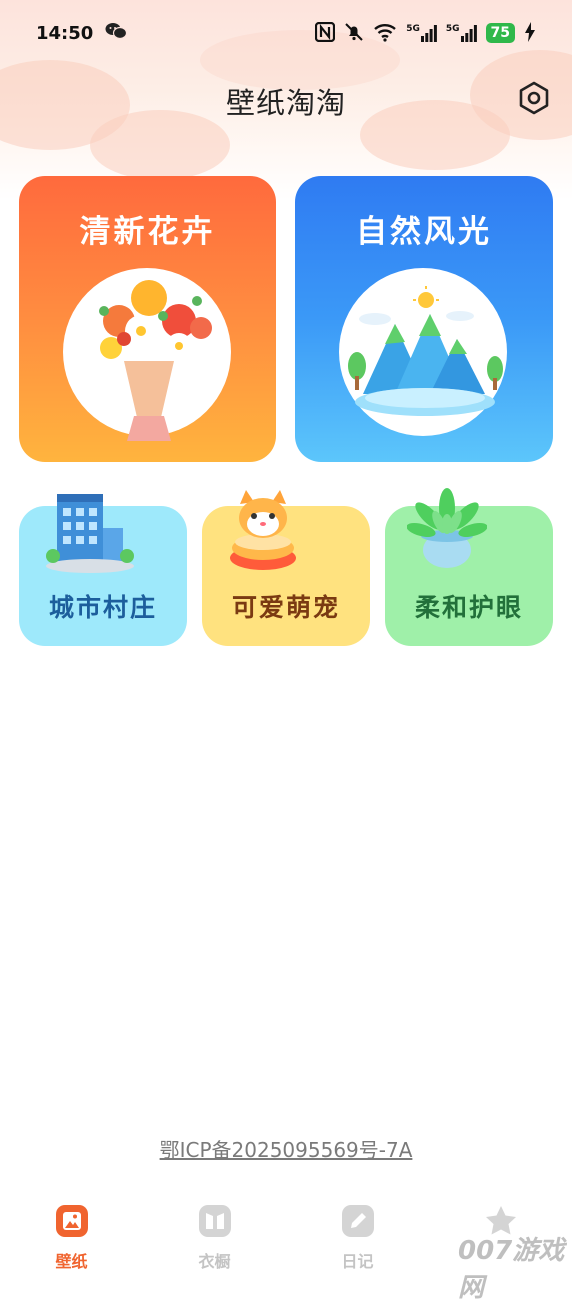 Image resolution: width=572 pixels, height=1304 pixels. Describe the element at coordinates (263, 530) in the screenshot. I see `cat-on-cake-illustration` at that location.